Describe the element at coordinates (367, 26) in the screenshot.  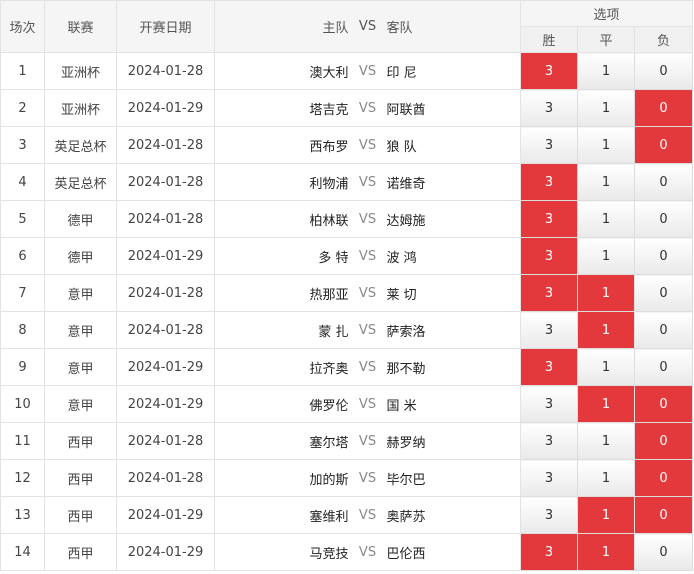
I see `col-header-vs: VS` at that location.